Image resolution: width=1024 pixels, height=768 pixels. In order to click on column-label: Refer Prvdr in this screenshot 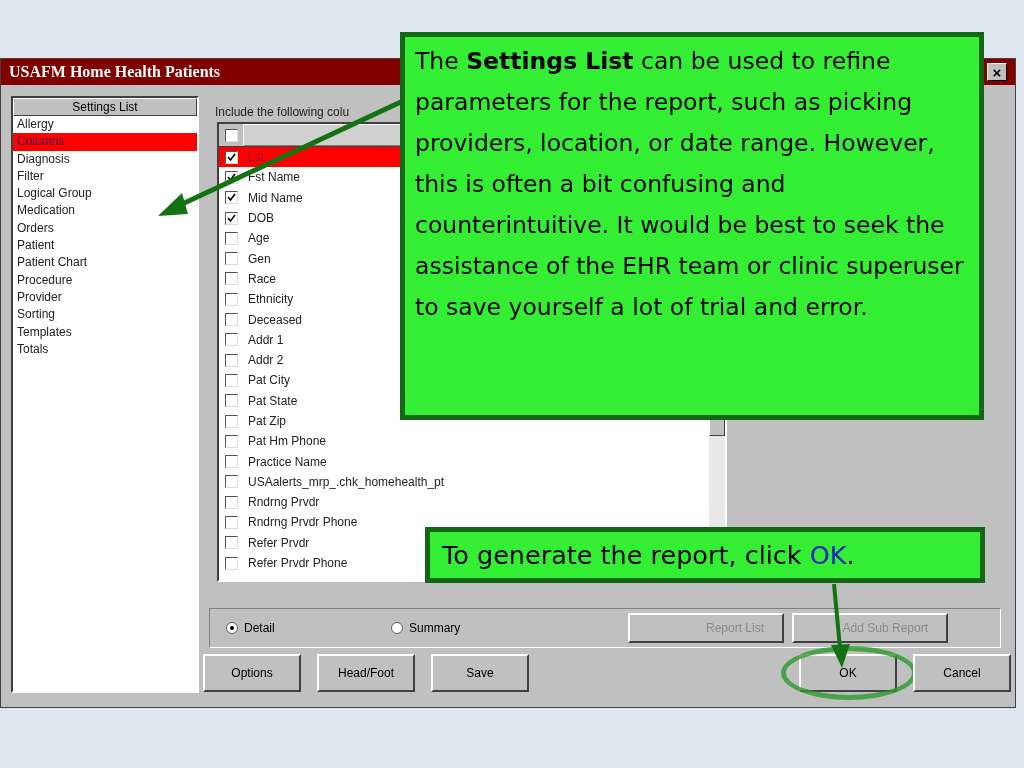, I will do `click(279, 543)`.